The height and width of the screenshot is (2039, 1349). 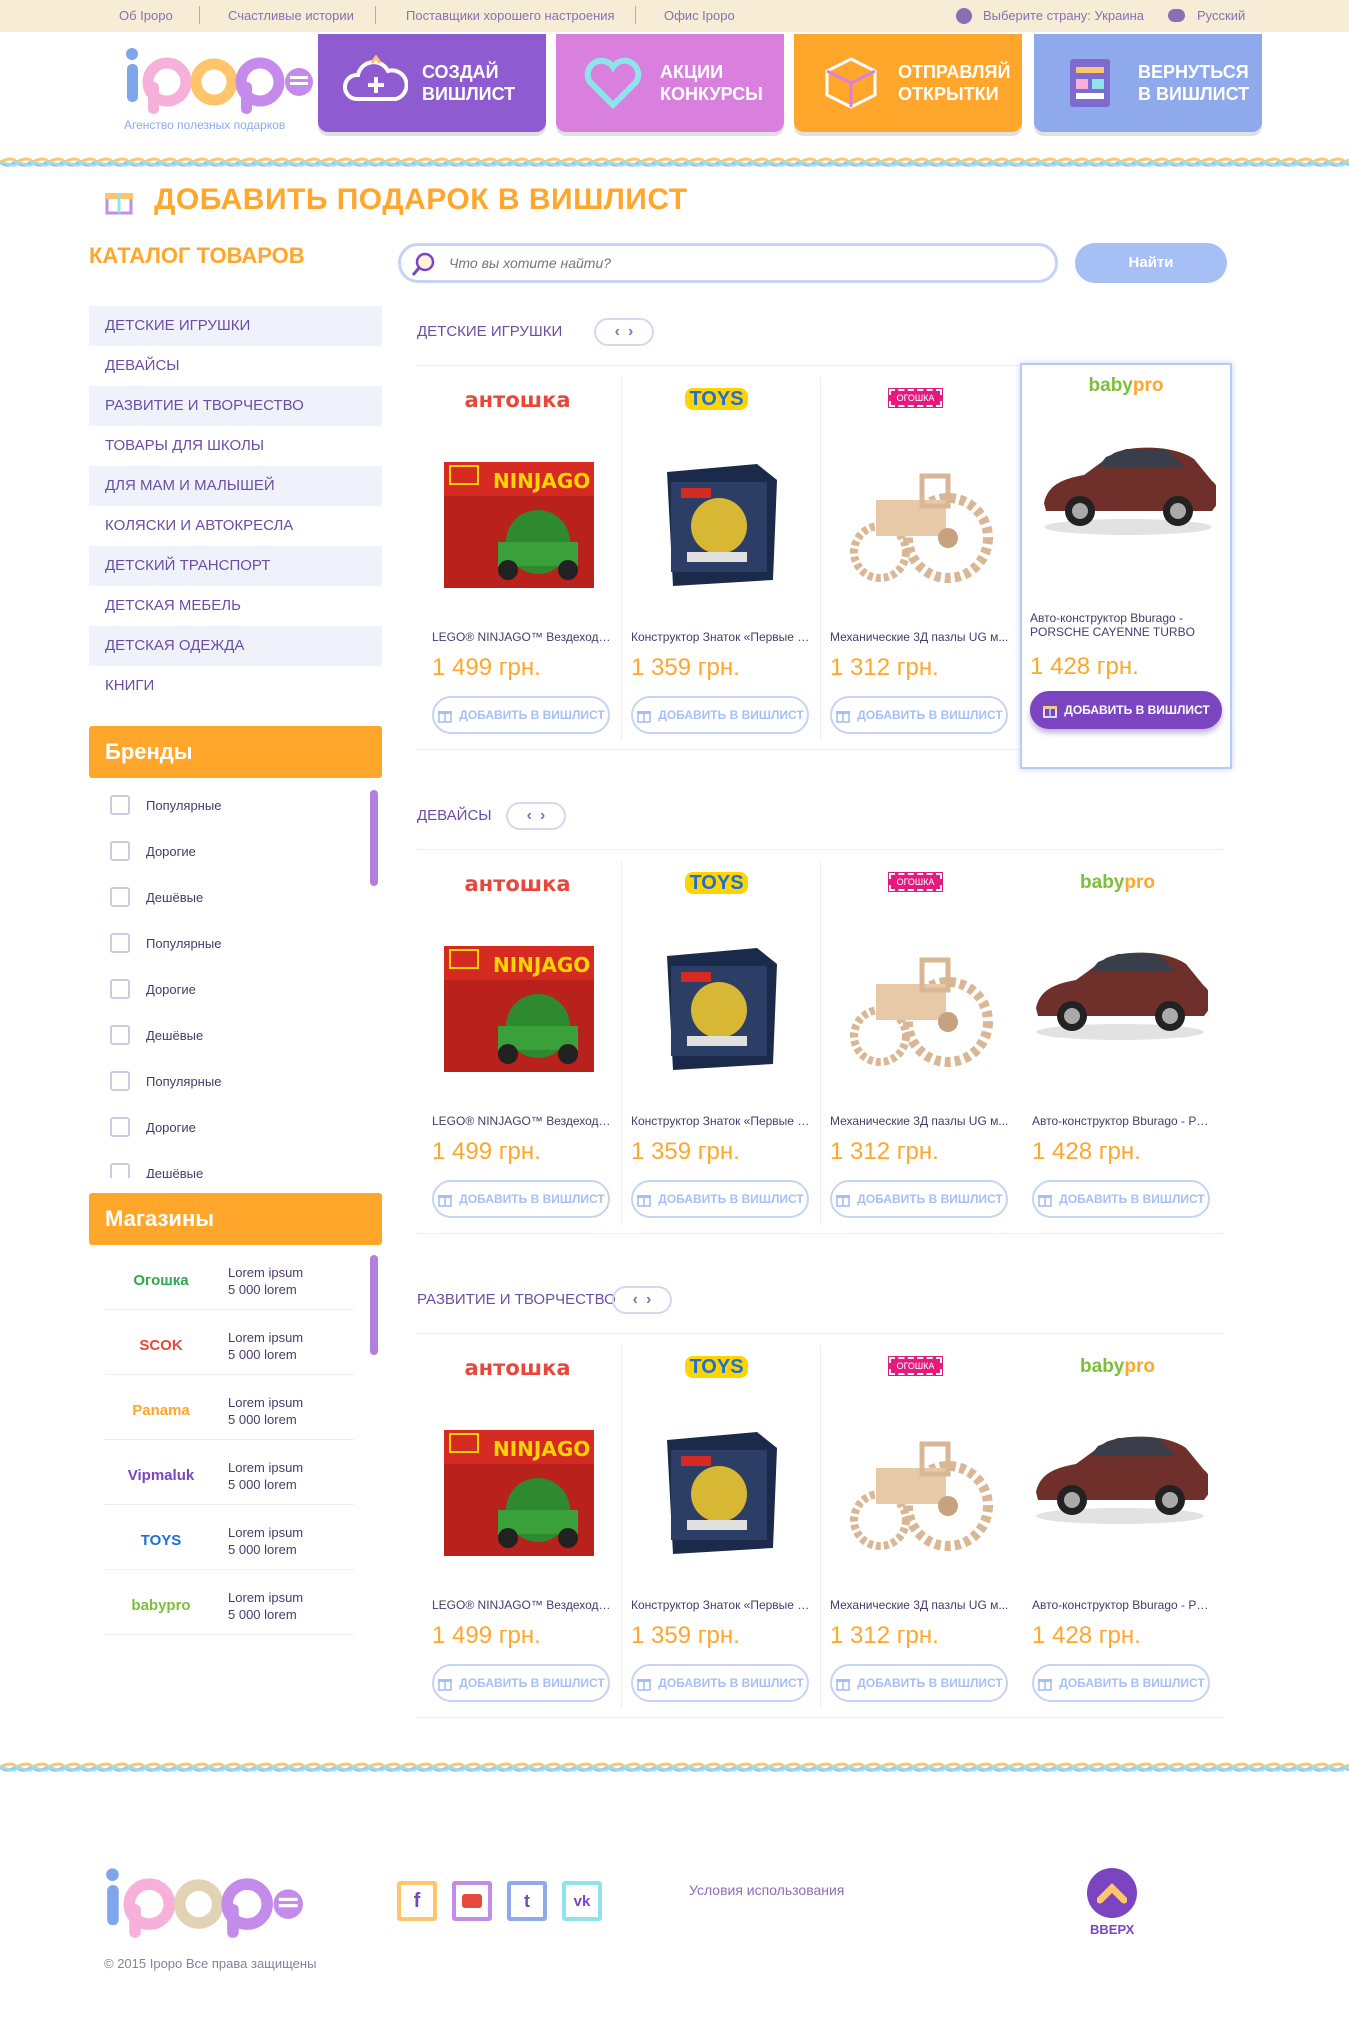 What do you see at coordinates (527, 1901) in the screenshot?
I see `twitter-icon: t` at bounding box center [527, 1901].